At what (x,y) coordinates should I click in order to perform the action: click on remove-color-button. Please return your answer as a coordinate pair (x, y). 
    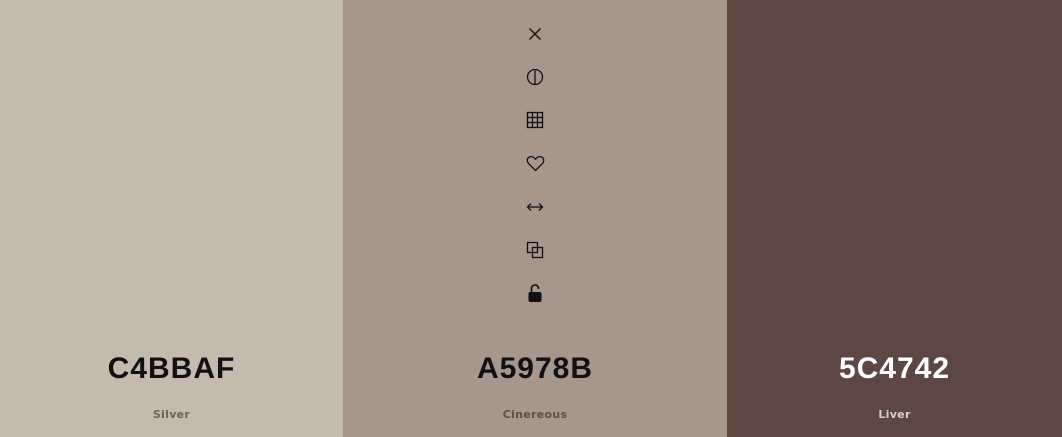
    Looking at the image, I should click on (535, 34).